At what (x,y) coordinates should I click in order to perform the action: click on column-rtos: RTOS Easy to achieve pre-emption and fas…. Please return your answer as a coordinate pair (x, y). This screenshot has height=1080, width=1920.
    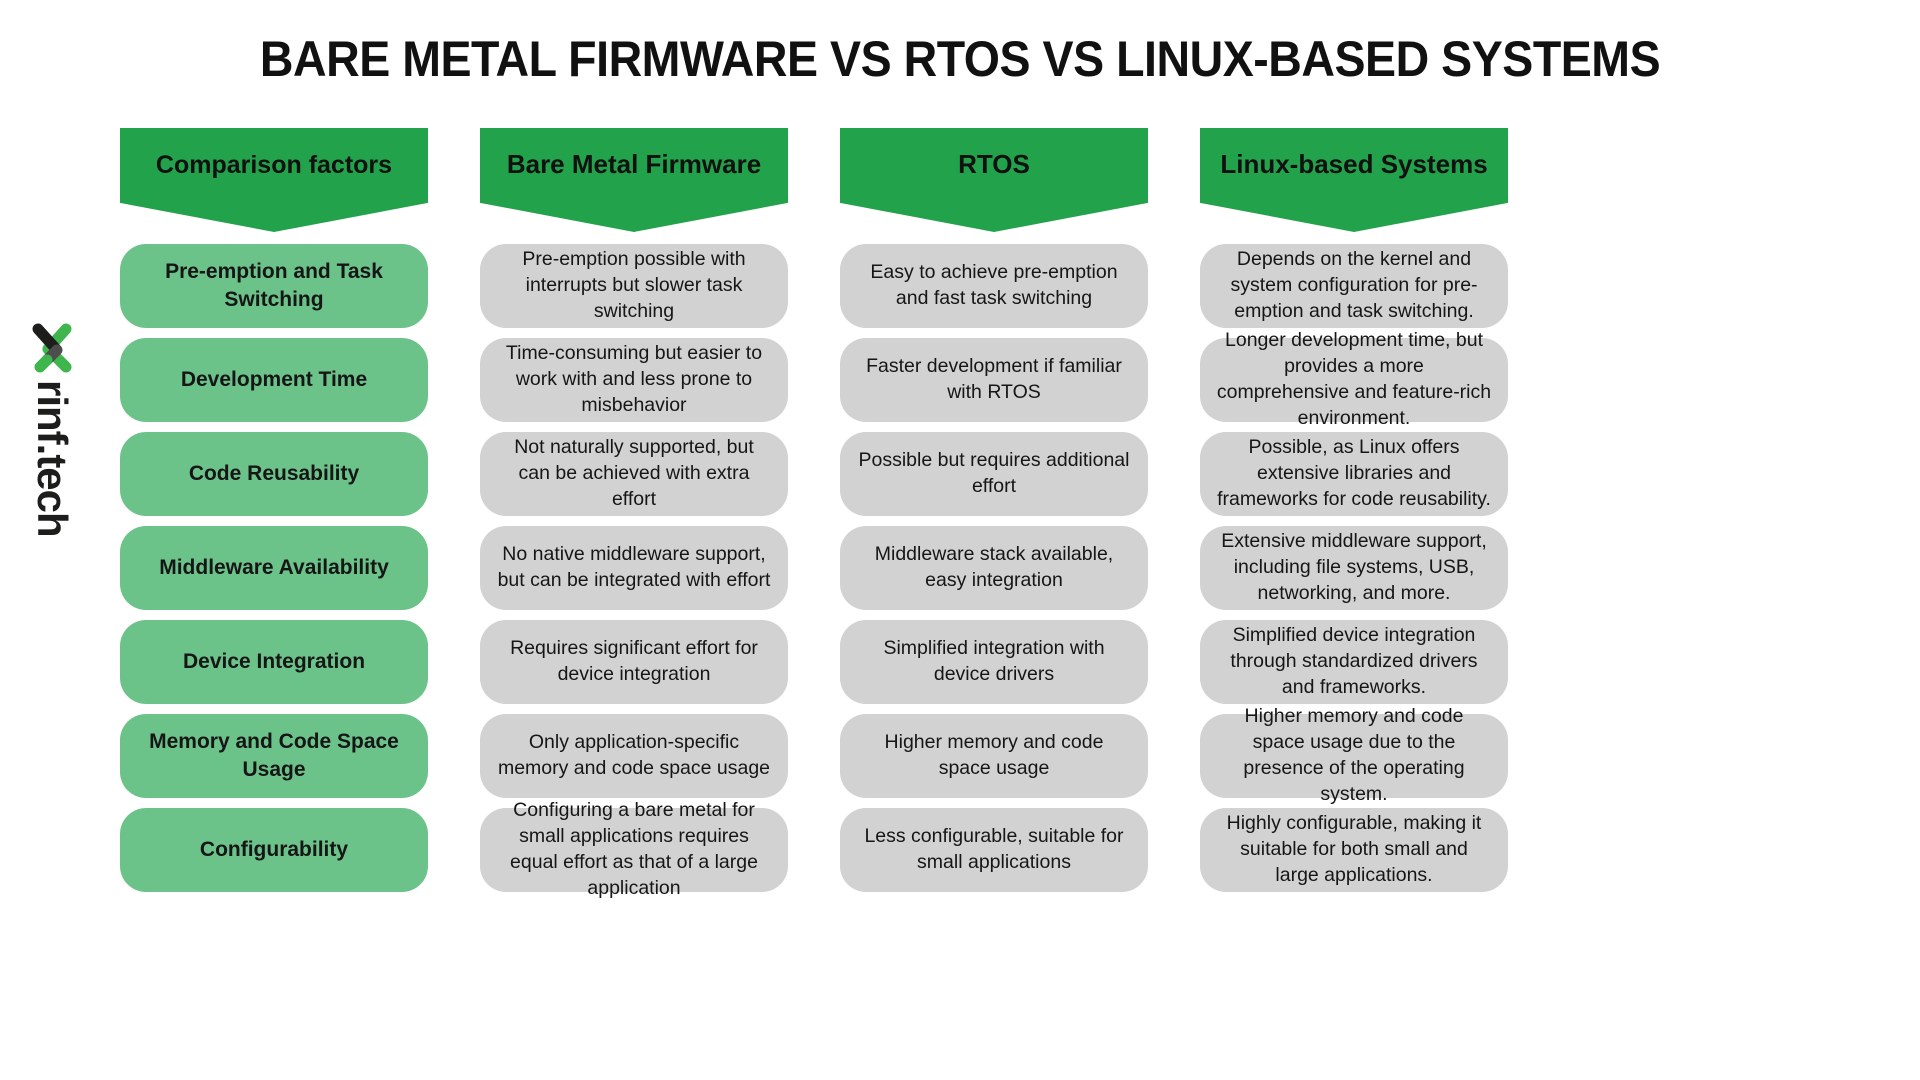
    Looking at the image, I should click on (994, 515).